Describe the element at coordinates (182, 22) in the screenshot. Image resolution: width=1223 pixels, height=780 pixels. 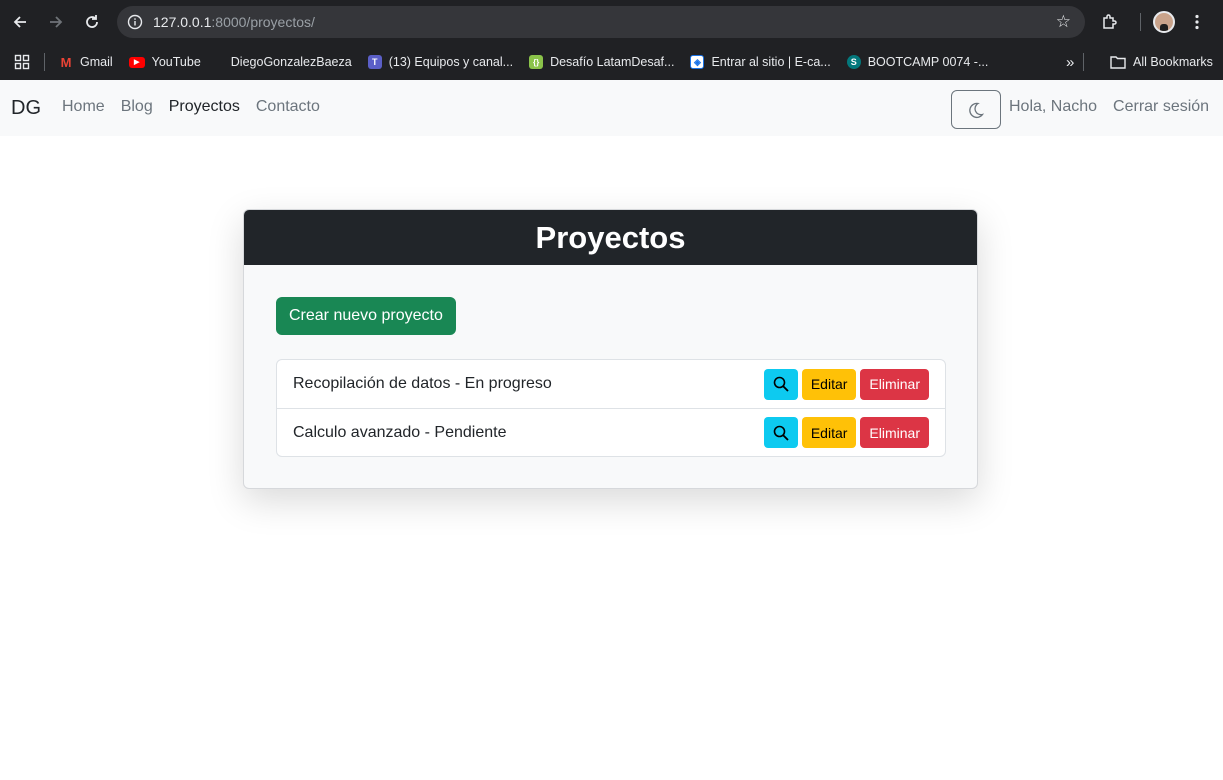
I see `url-host: 127.0.0.1` at that location.